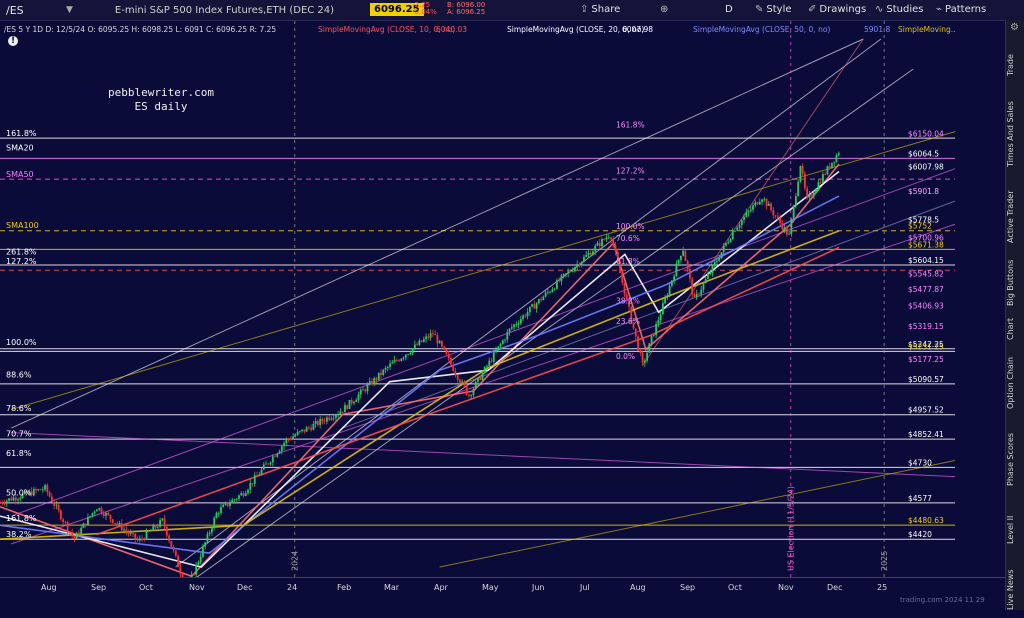  What do you see at coordinates (1015, 283) in the screenshot?
I see `tab-big-buttons: Big Buttons` at bounding box center [1015, 283].